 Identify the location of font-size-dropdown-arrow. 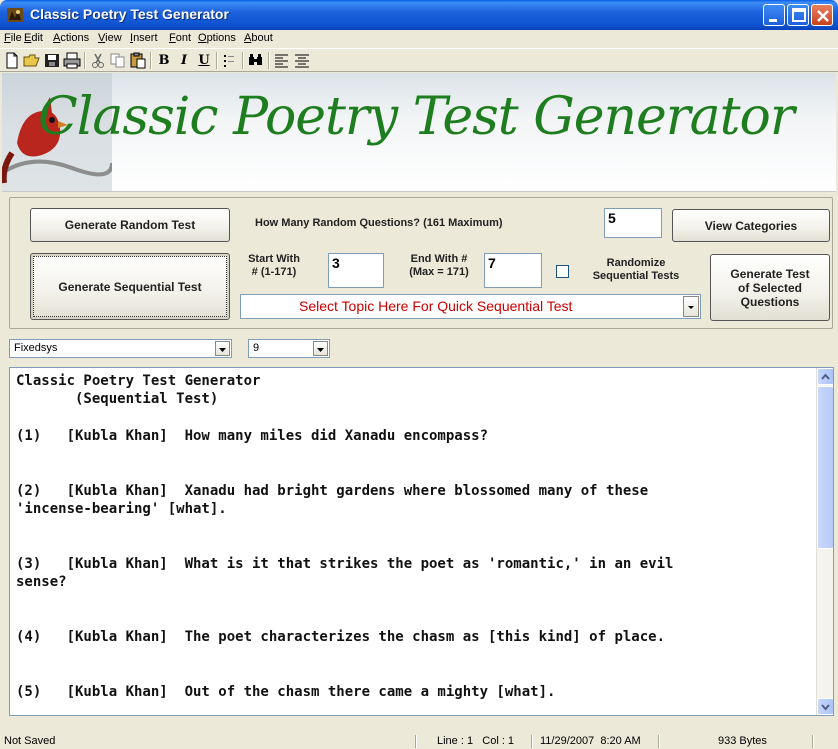
(320, 348).